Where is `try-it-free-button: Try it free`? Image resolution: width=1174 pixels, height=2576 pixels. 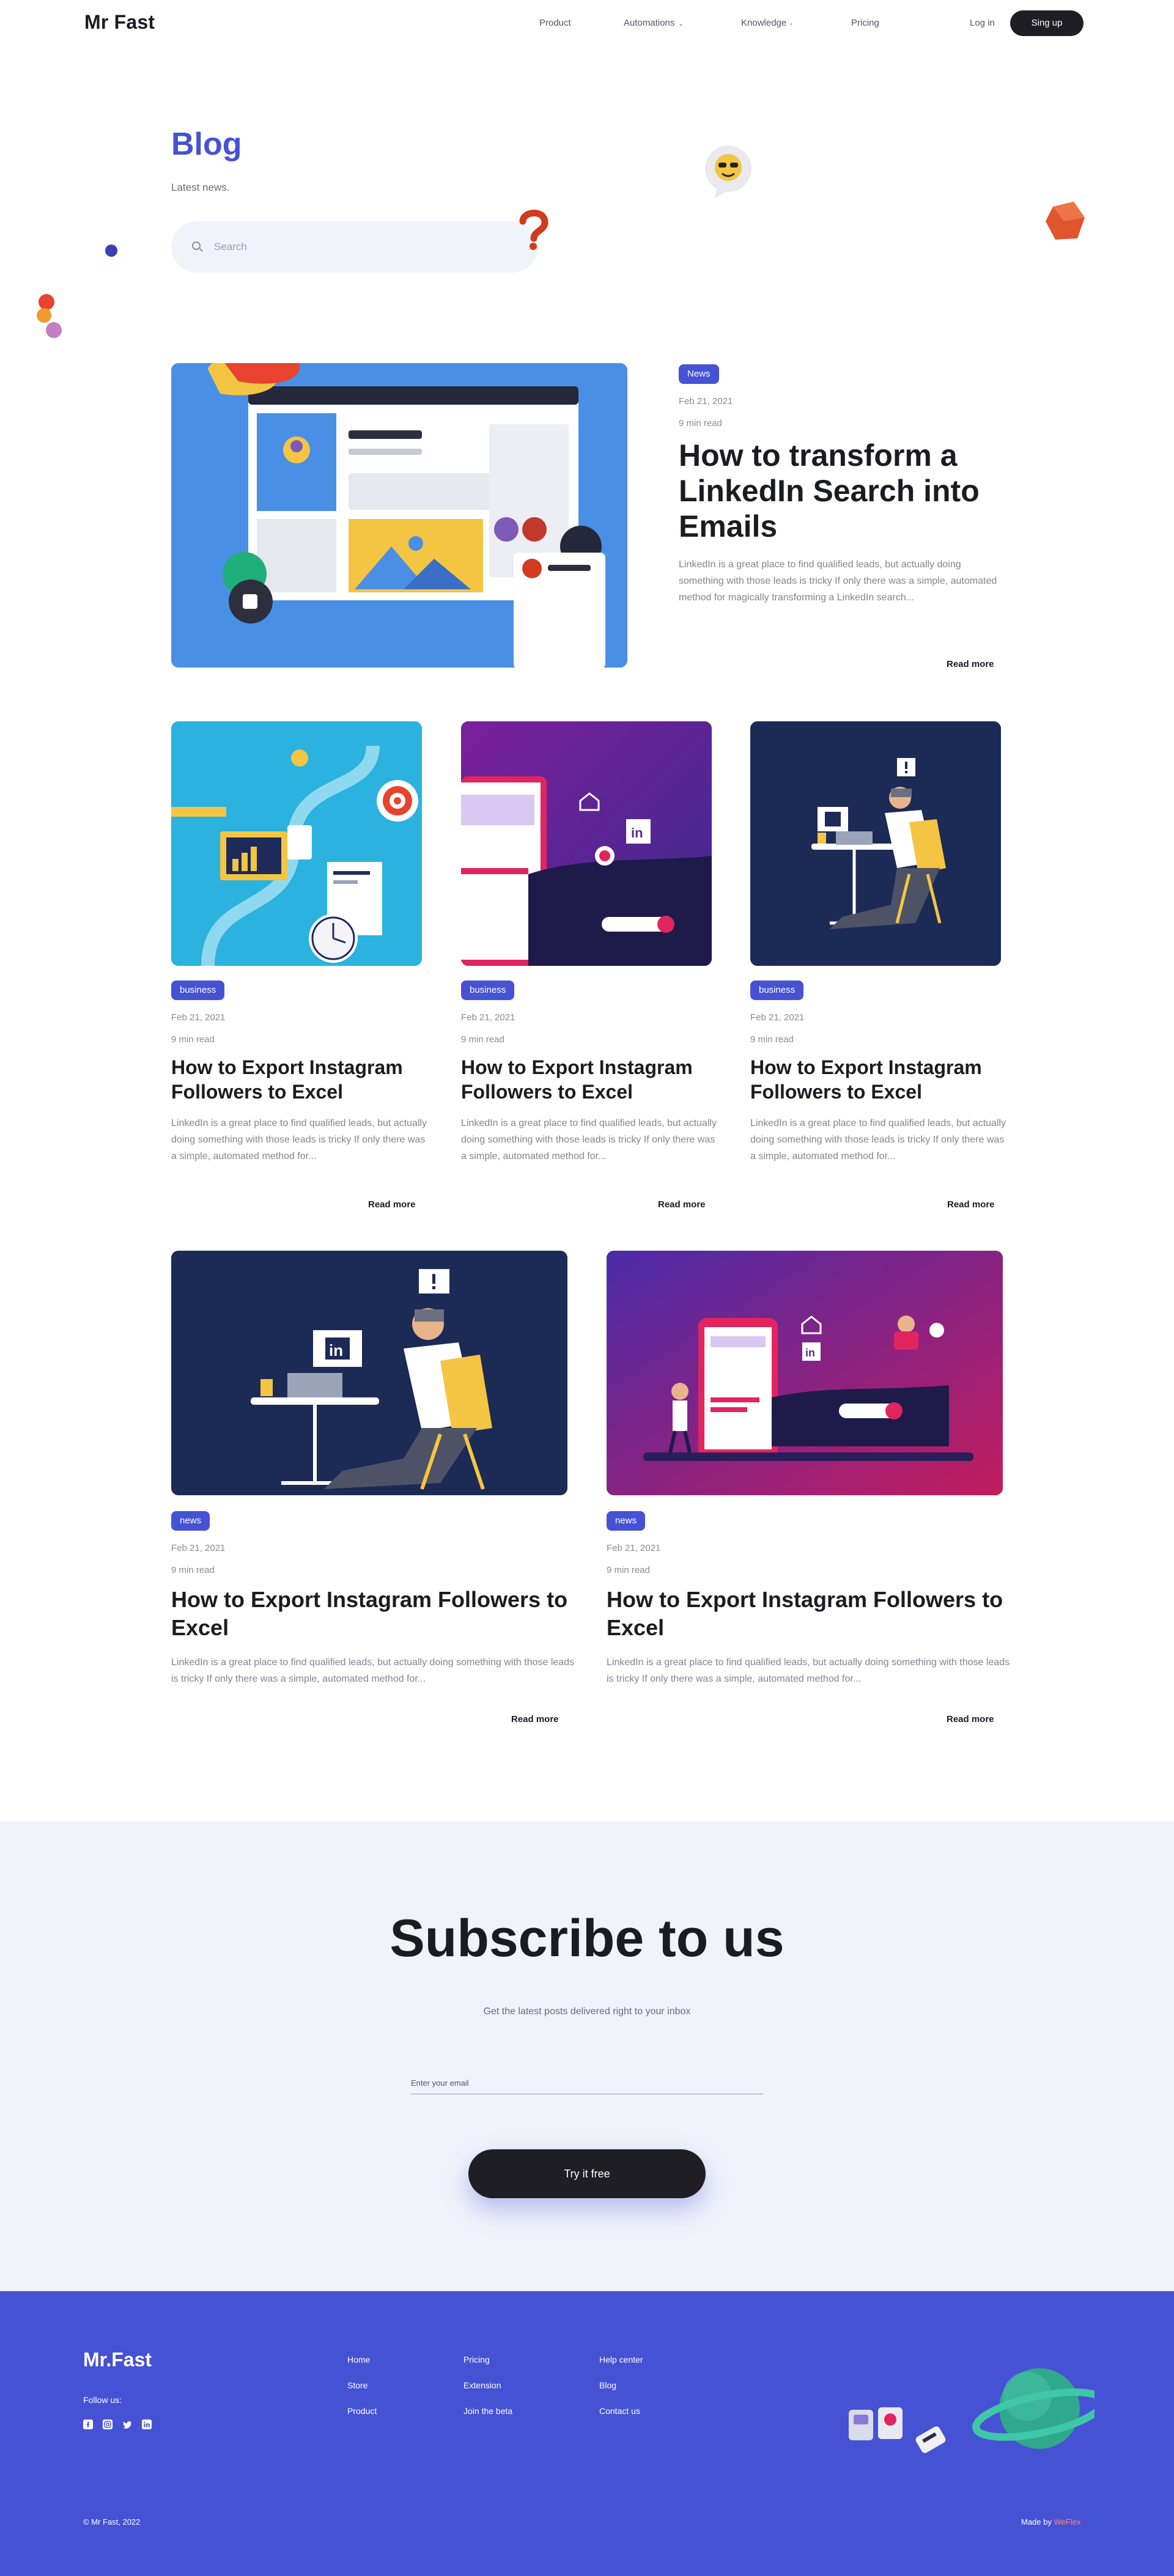
try-it-free-button: Try it free is located at coordinates (587, 2173).